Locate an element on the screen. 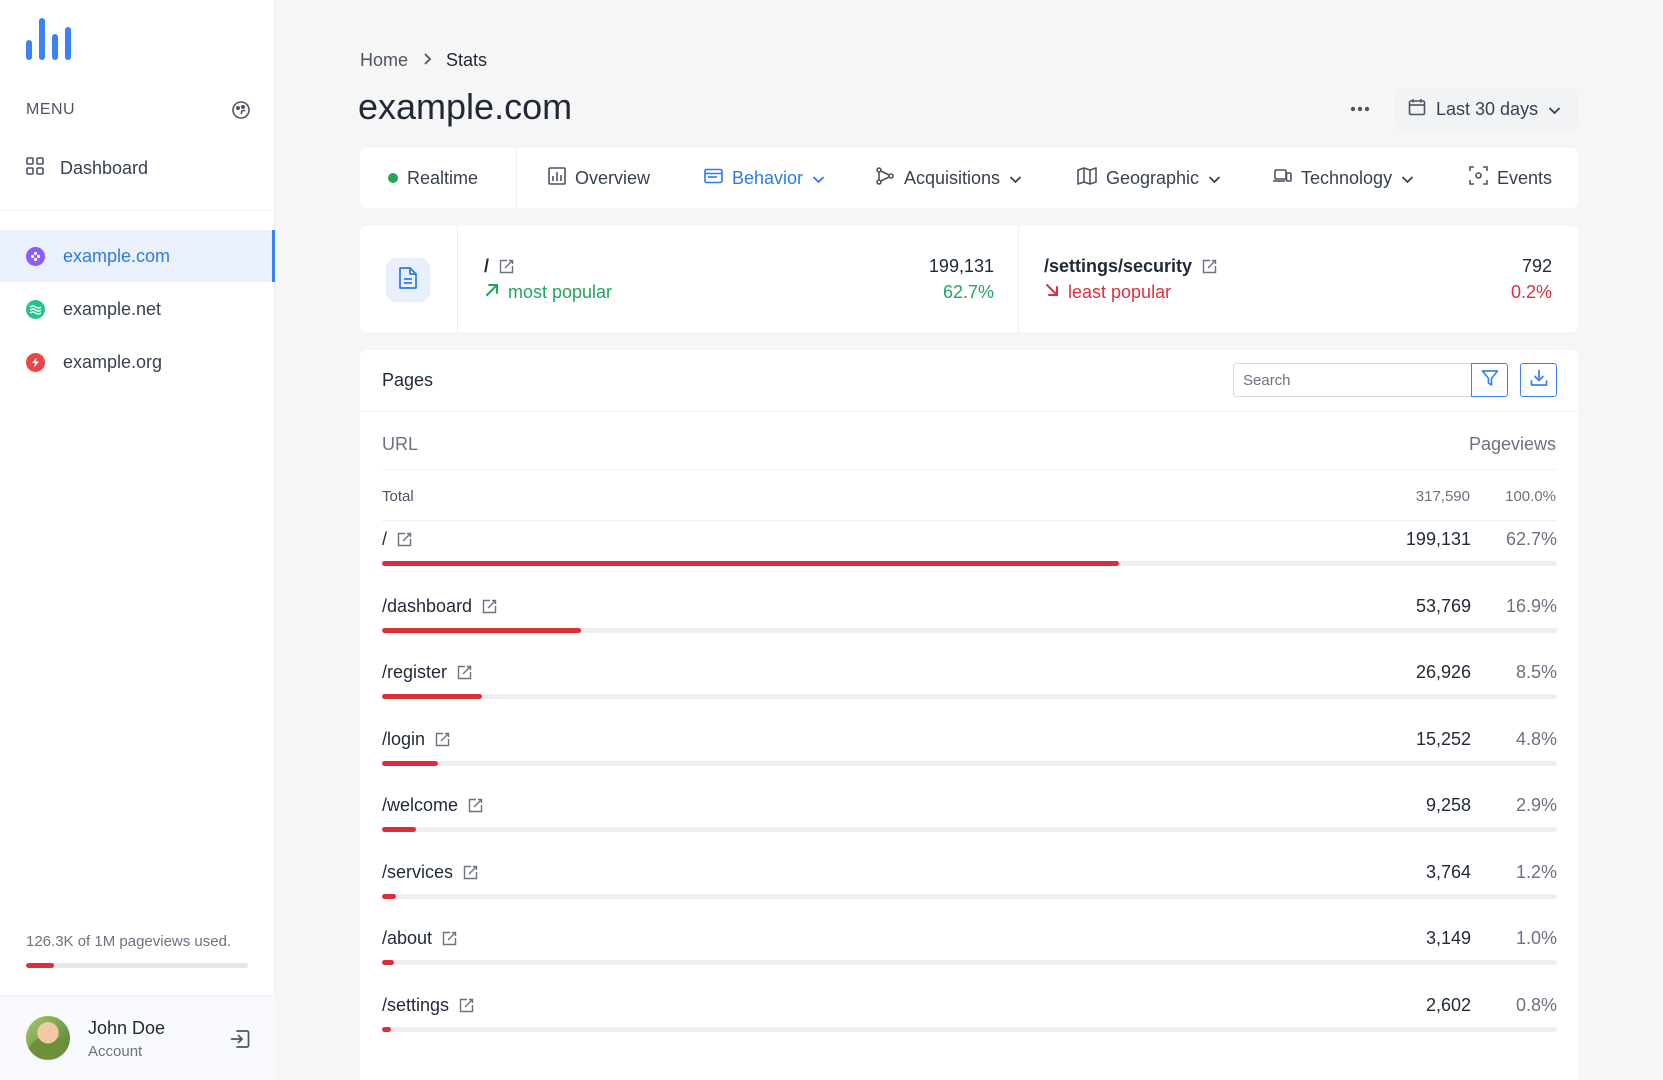  table-row: /dashboard 53,769 16.9% is located at coordinates (969, 629).